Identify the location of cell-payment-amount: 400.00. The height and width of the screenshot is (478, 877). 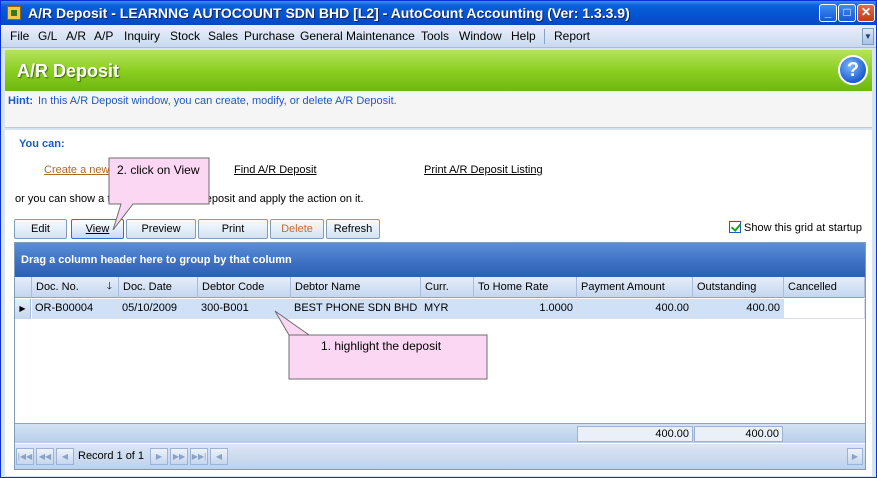
(635, 309).